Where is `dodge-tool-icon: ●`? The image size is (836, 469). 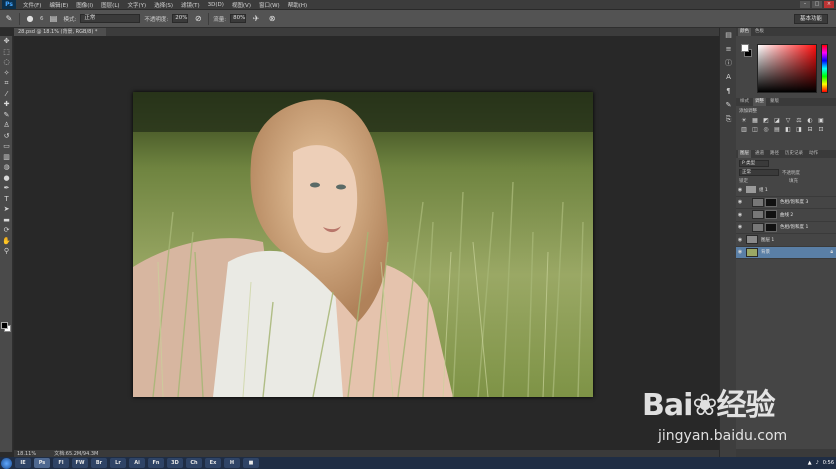 dodge-tool-icon: ● is located at coordinates (6, 178).